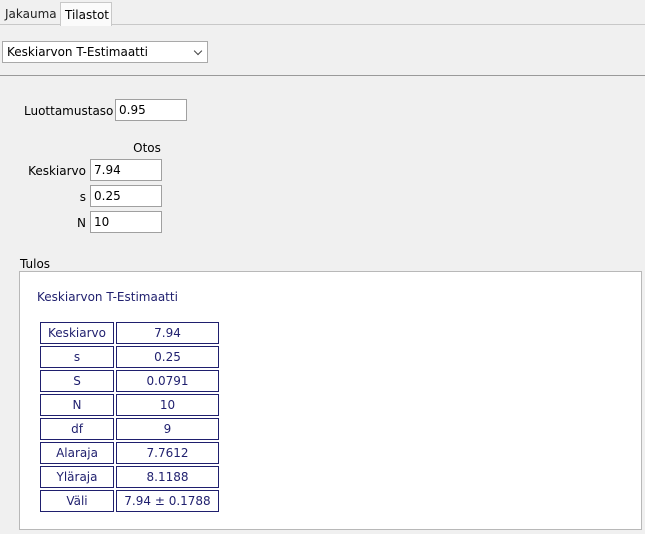 The width and height of the screenshot is (645, 534). Describe the element at coordinates (167, 477) in the screenshot. I see `row-value: 8.1188` at that location.